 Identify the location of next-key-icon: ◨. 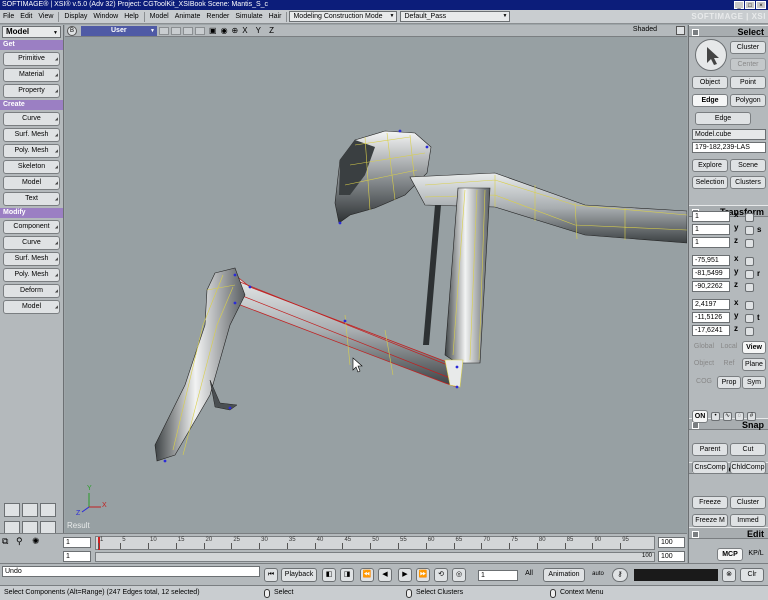
(347, 575).